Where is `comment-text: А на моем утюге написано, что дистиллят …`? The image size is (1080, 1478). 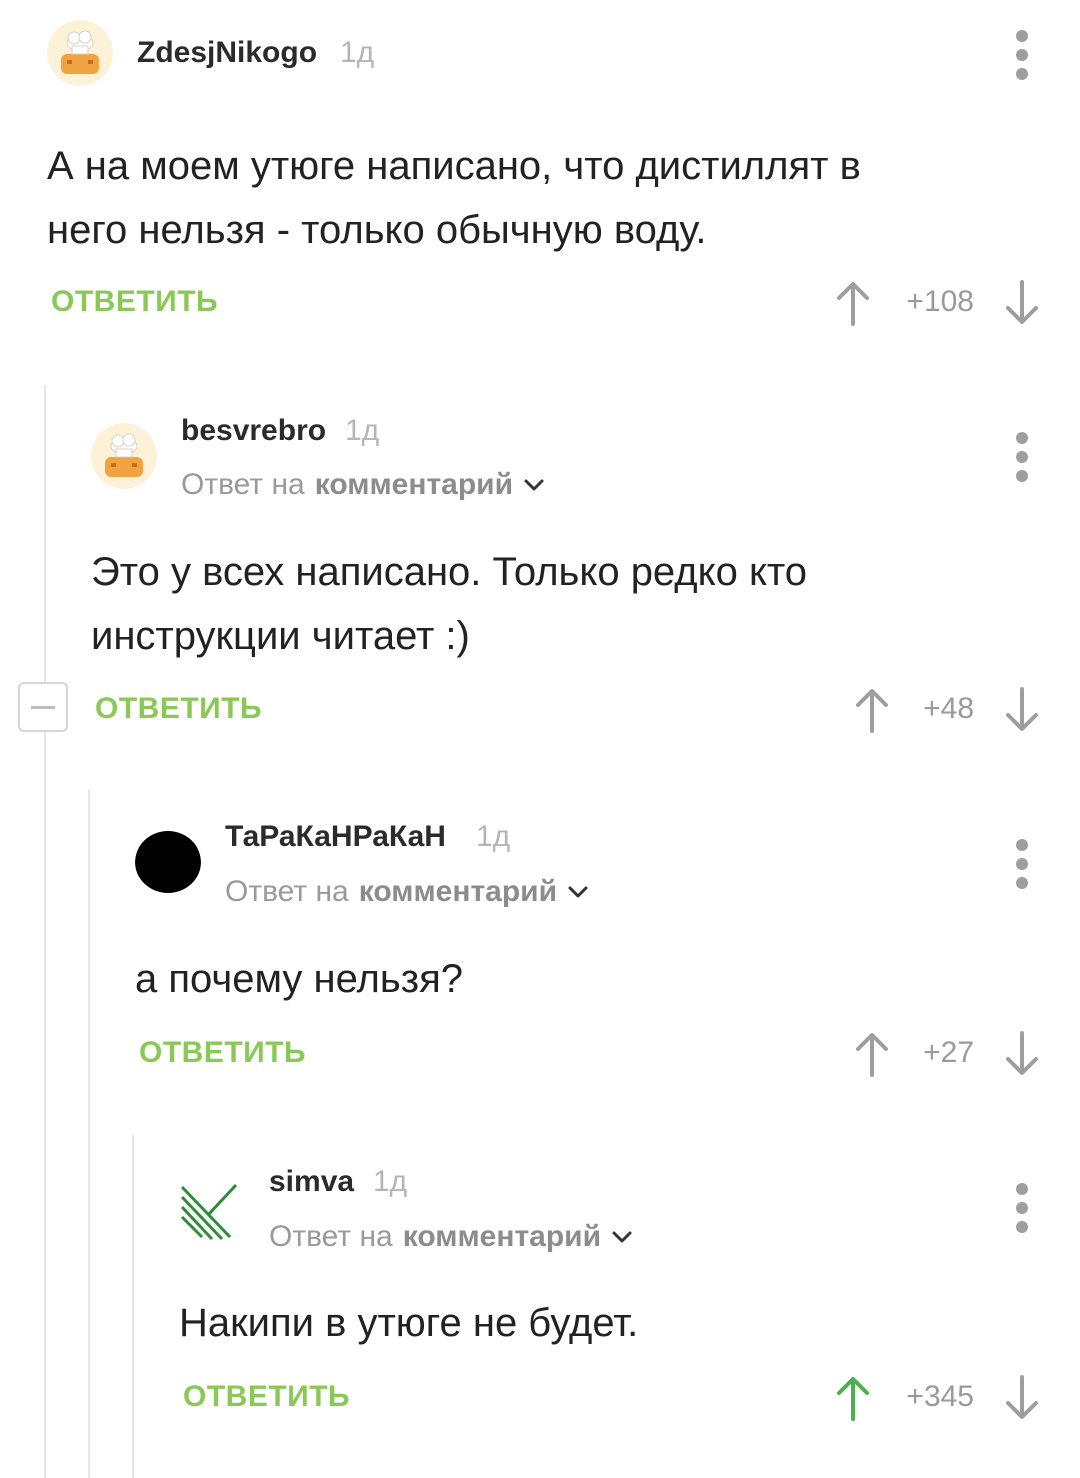
comment-text: А на моем утюге написано, что дистиллят … is located at coordinates (542, 198).